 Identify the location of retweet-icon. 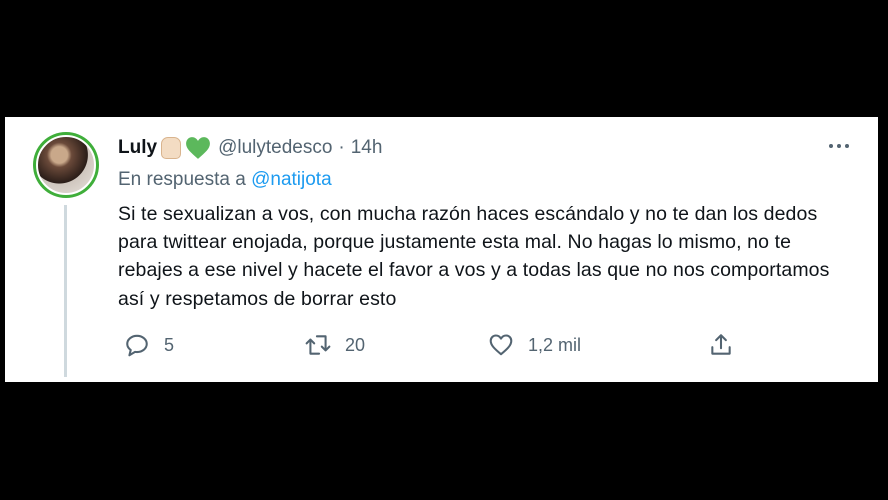
(318, 345).